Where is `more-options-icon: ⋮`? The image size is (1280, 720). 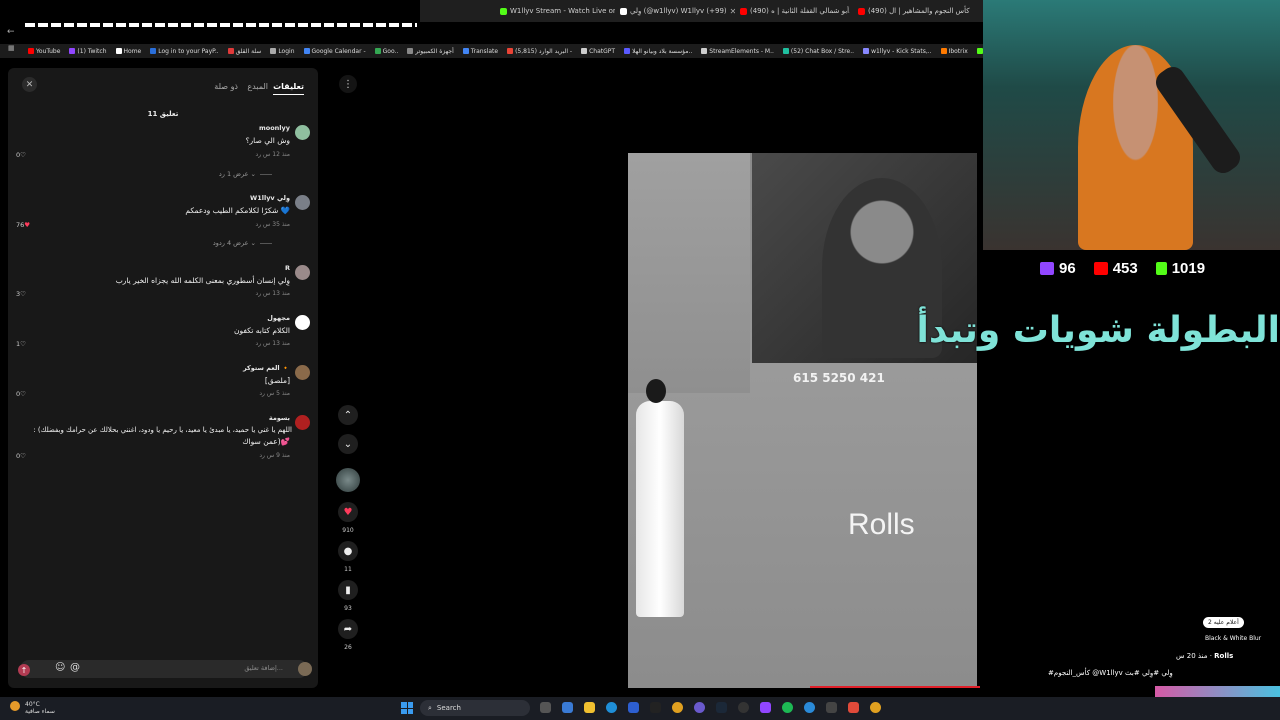
more-options-icon: ⋮ is located at coordinates (348, 84).